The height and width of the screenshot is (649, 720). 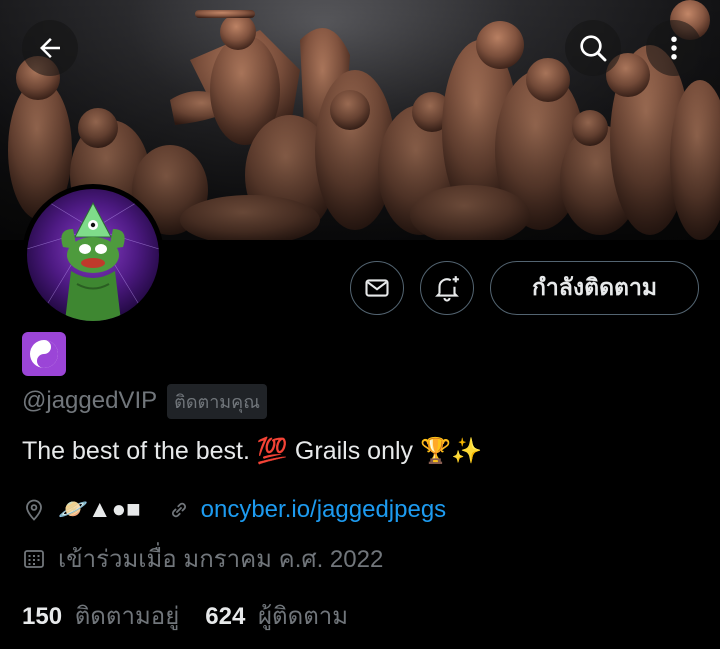 I want to click on following-count: 150, so click(x=42, y=616).